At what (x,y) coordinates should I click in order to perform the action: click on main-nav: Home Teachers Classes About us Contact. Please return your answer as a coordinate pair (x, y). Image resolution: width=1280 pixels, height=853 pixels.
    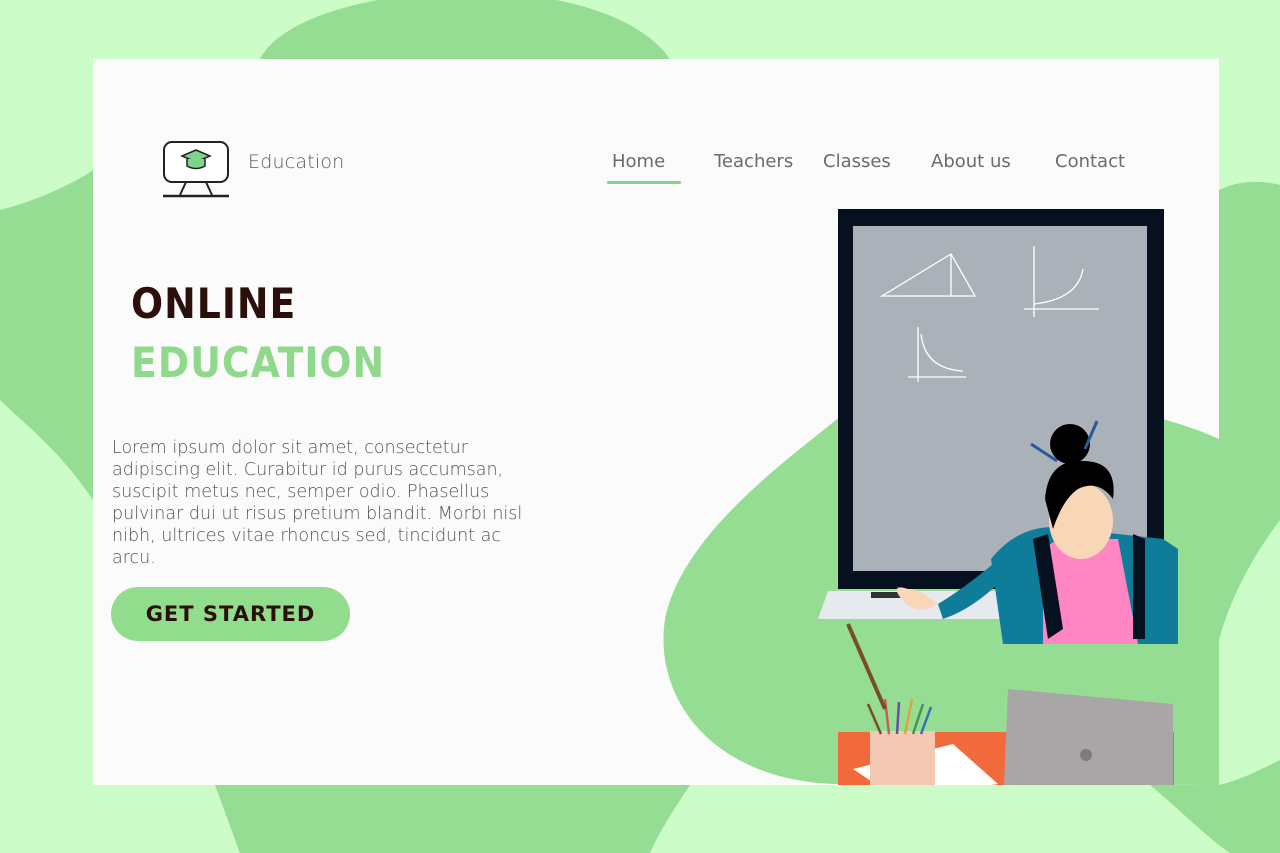
    Looking at the image, I should click on (656, 171).